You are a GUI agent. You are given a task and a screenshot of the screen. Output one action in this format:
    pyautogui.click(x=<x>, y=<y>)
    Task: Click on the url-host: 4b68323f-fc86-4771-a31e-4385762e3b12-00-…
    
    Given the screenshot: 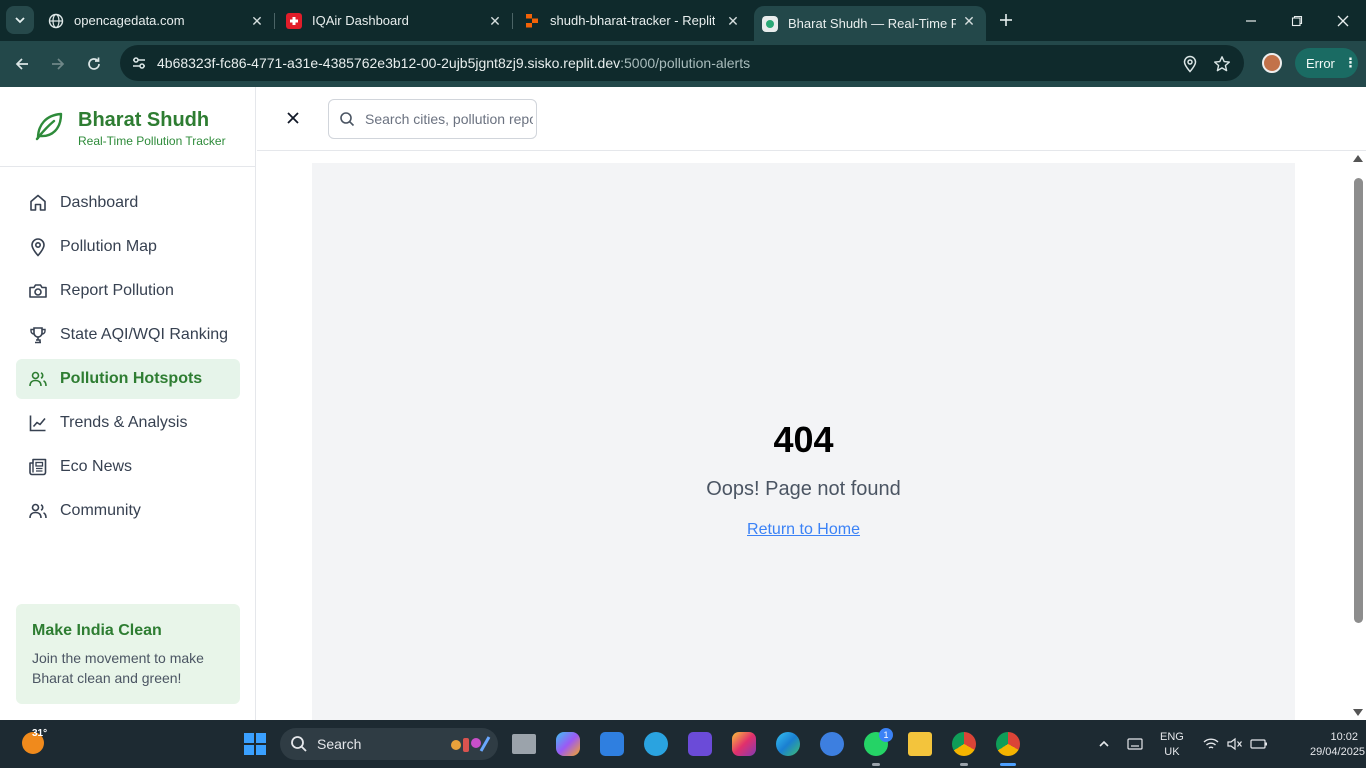 What is the action you would take?
    pyautogui.click(x=389, y=63)
    